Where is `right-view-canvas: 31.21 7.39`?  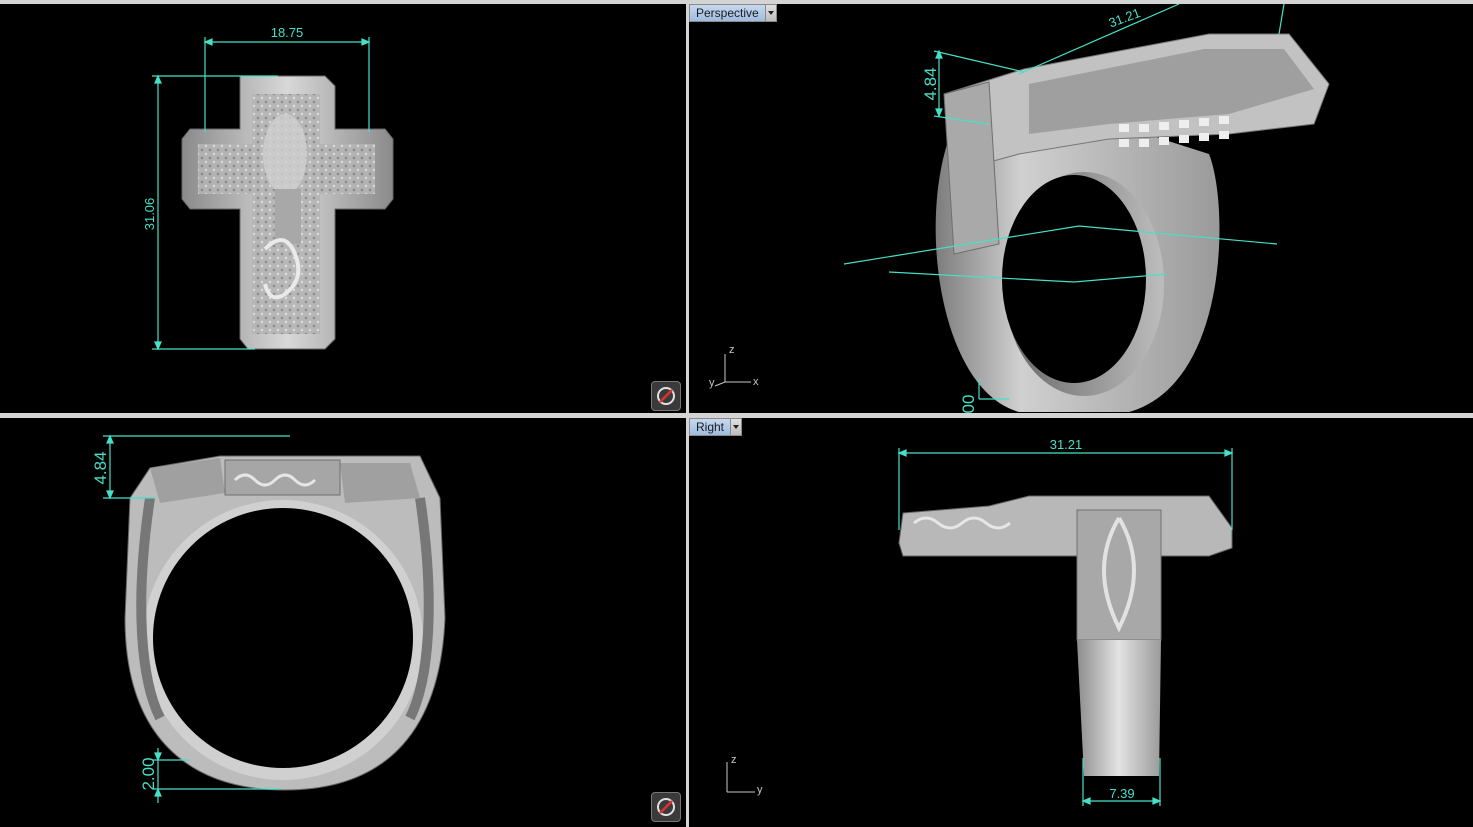
right-view-canvas: 31.21 7.39 is located at coordinates (1065, 621).